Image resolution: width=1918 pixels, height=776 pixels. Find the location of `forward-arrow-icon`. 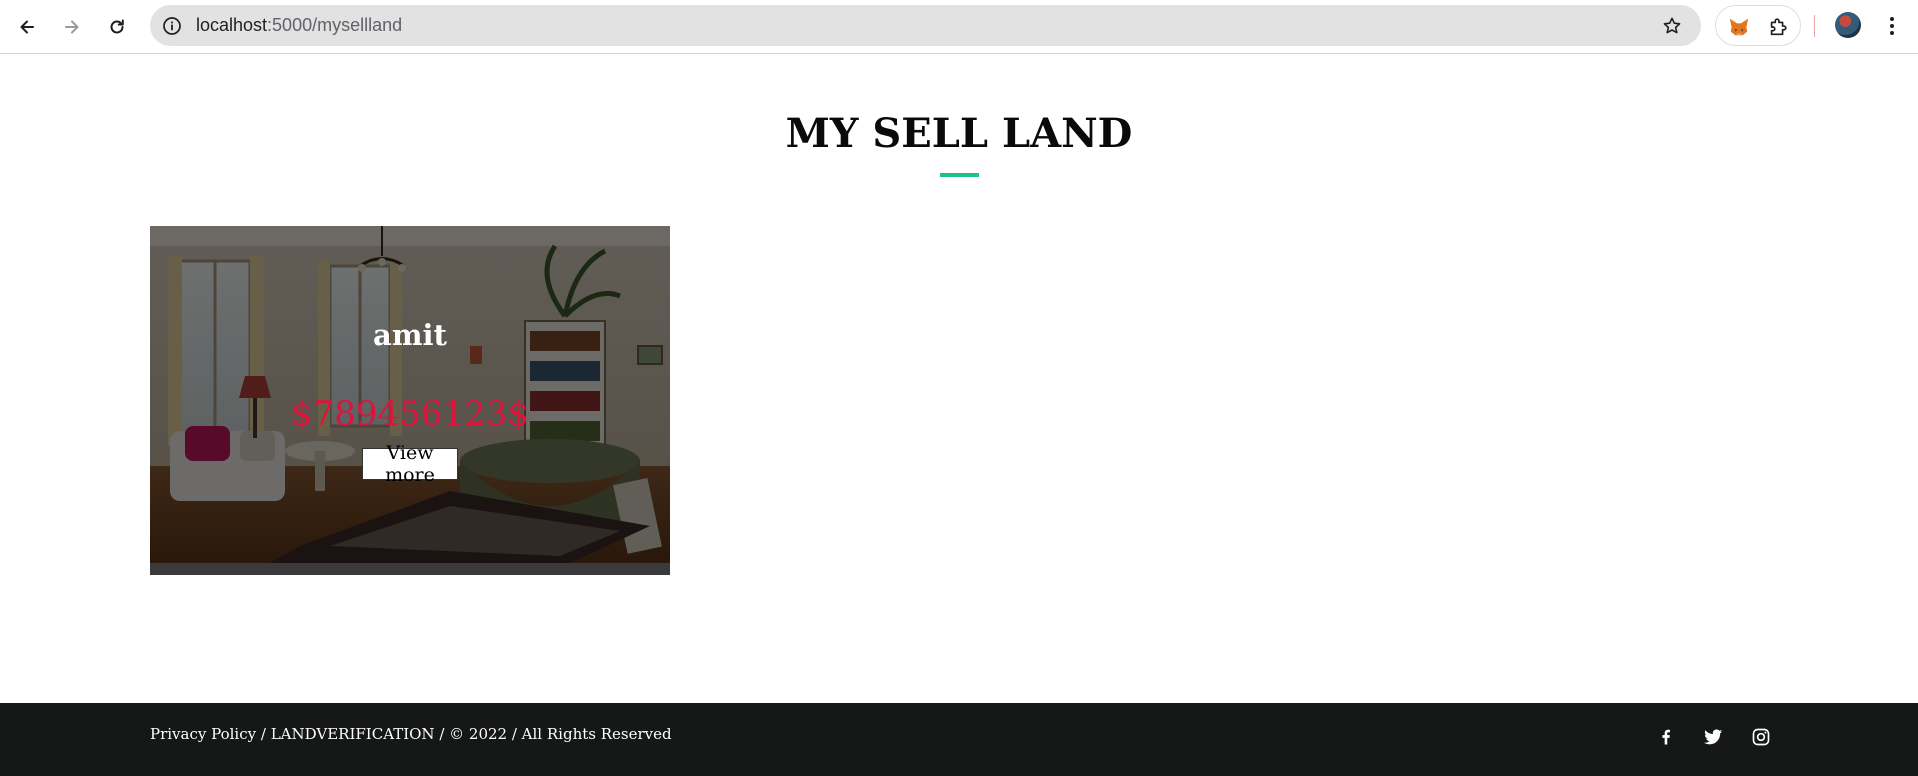

forward-arrow-icon is located at coordinates (72, 27).